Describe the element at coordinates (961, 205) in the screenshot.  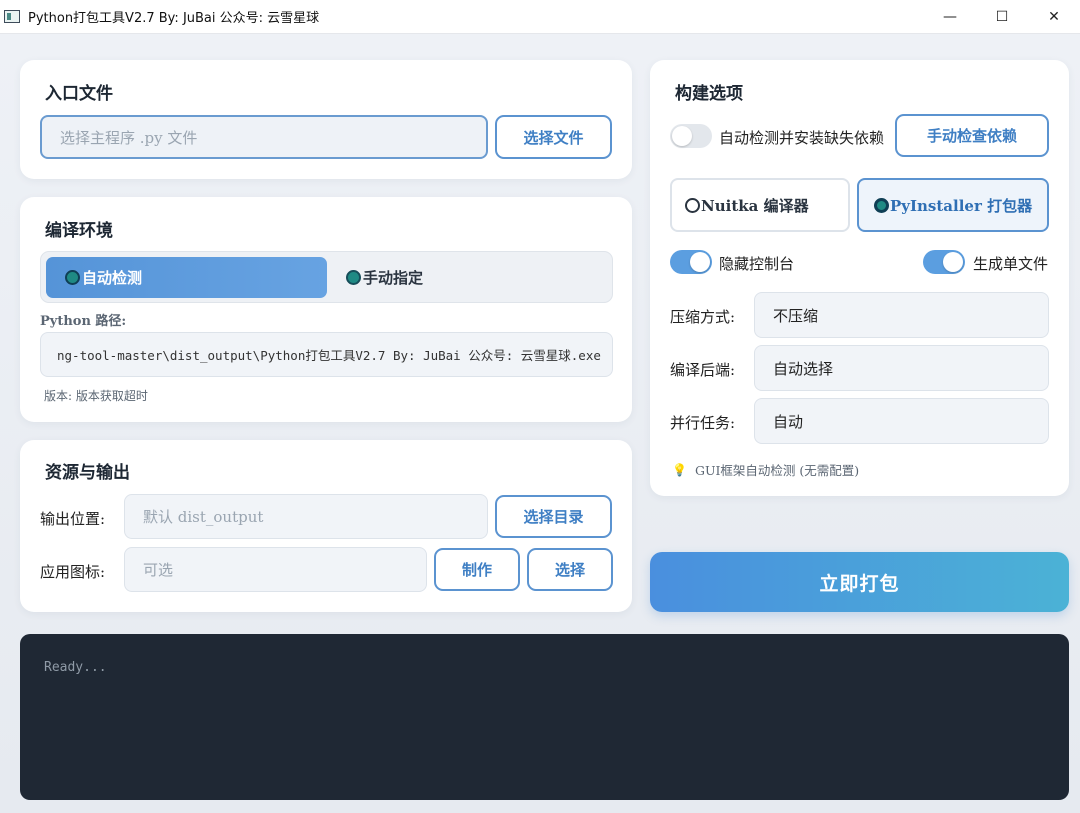
I see `pyinstaller-label: PyInstaller 打包器` at that location.